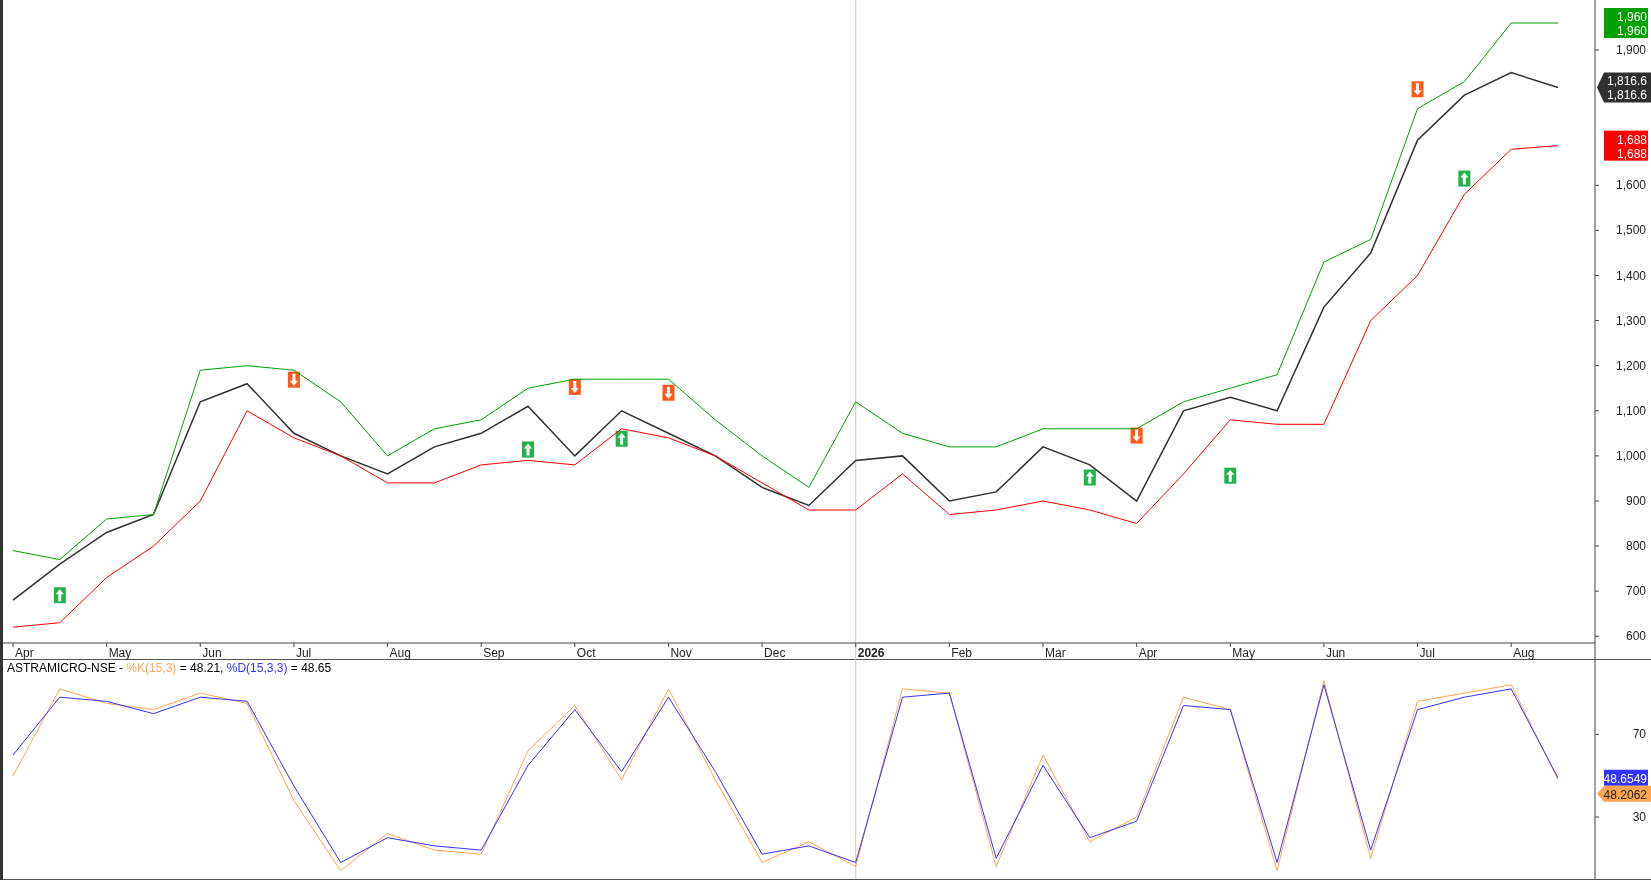 This screenshot has height=880, width=1651. What do you see at coordinates (775, 653) in the screenshot?
I see `axis-label: Dec` at bounding box center [775, 653].